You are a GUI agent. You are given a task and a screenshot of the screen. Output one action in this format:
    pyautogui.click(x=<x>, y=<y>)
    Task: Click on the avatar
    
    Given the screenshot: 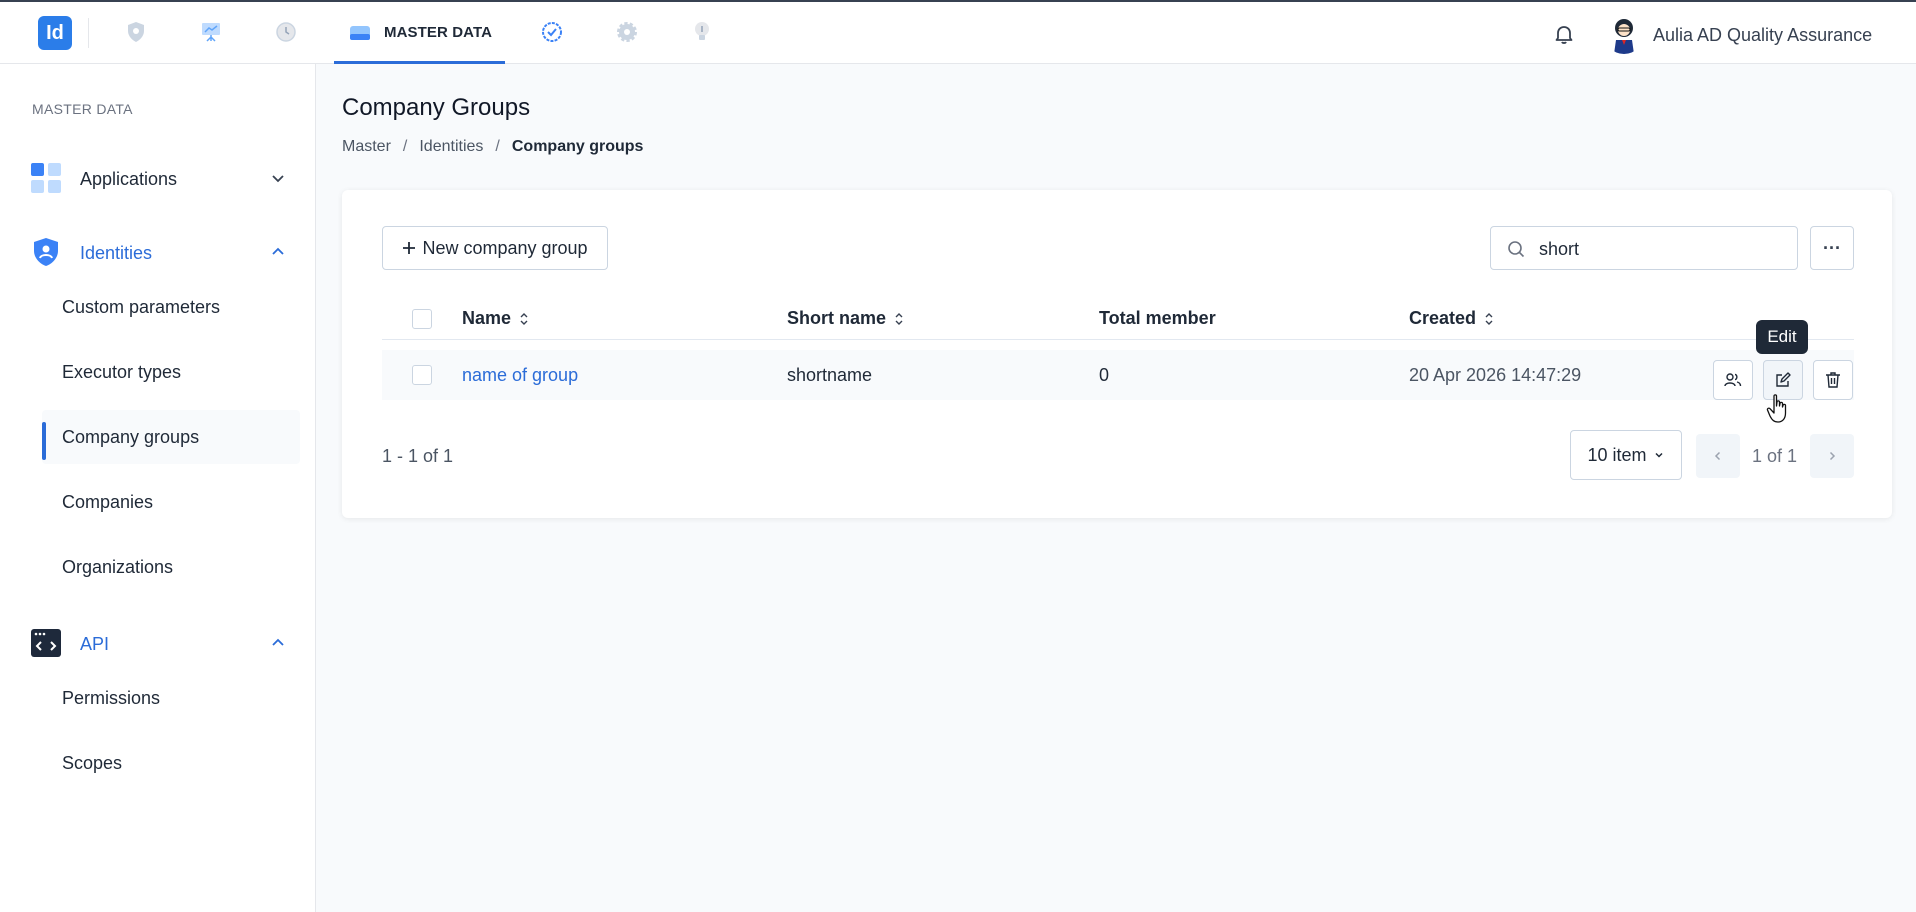 What is the action you would take?
    pyautogui.click(x=1624, y=34)
    